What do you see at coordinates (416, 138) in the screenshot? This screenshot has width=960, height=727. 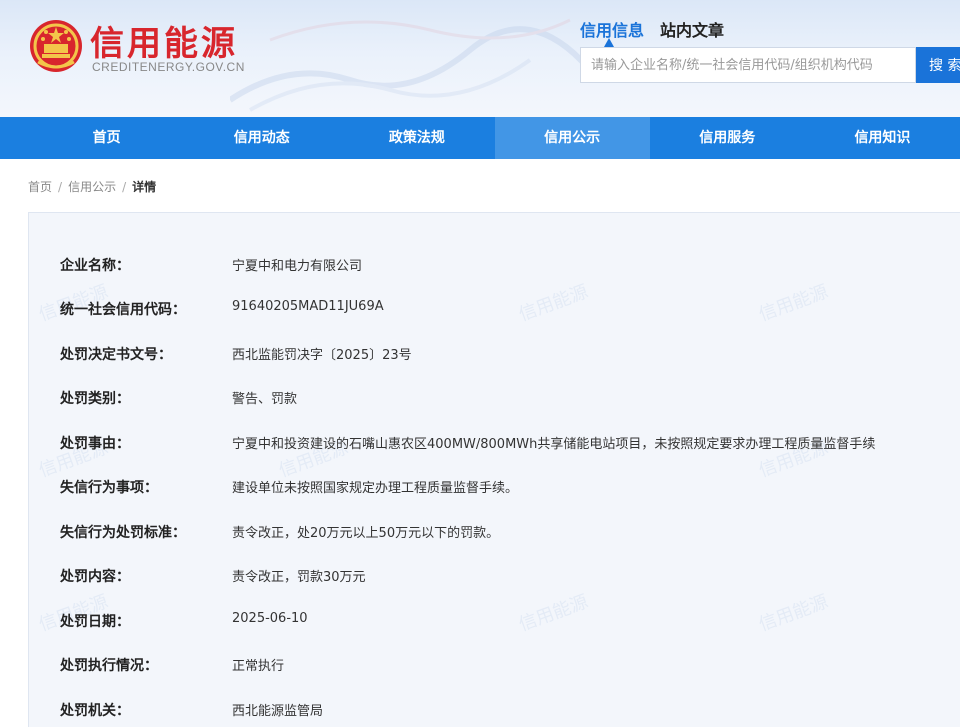 I see `nav-item-policies: 政策法规` at bounding box center [416, 138].